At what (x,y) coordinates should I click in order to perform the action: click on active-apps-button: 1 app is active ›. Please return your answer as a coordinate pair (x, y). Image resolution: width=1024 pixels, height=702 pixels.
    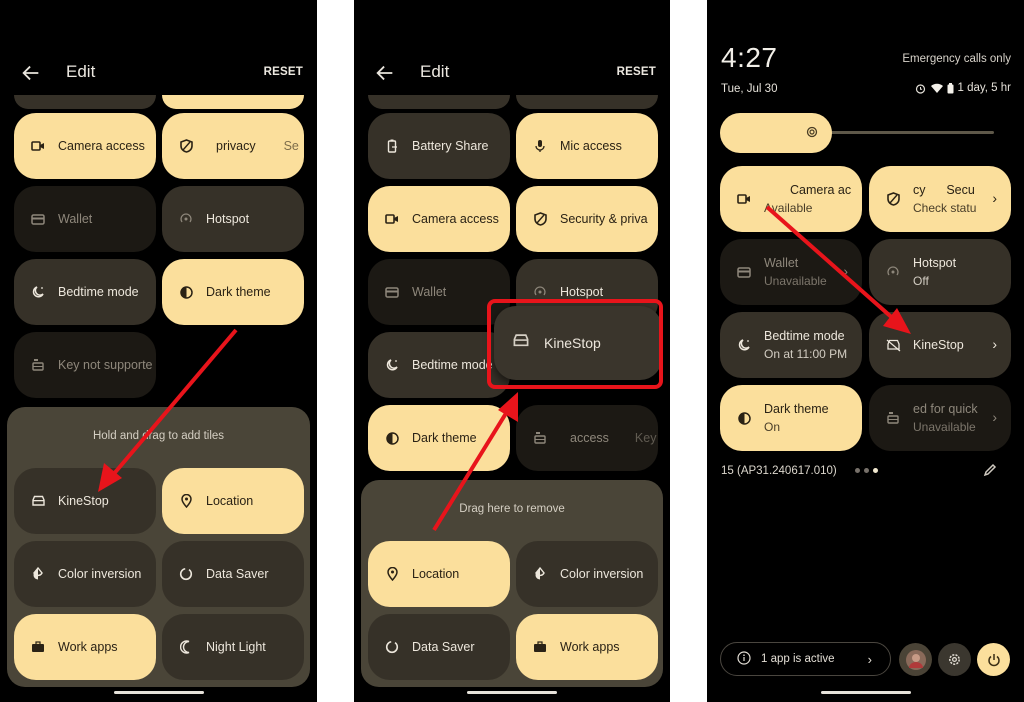
    Looking at the image, I should click on (805, 659).